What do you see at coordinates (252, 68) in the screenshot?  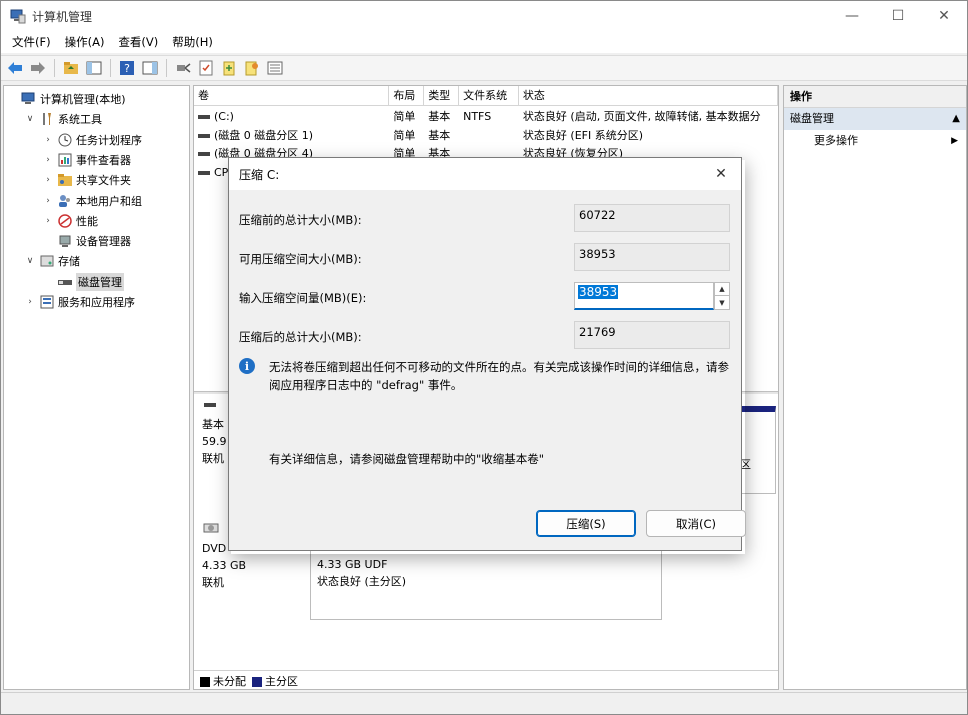 I see `properties-button` at bounding box center [252, 68].